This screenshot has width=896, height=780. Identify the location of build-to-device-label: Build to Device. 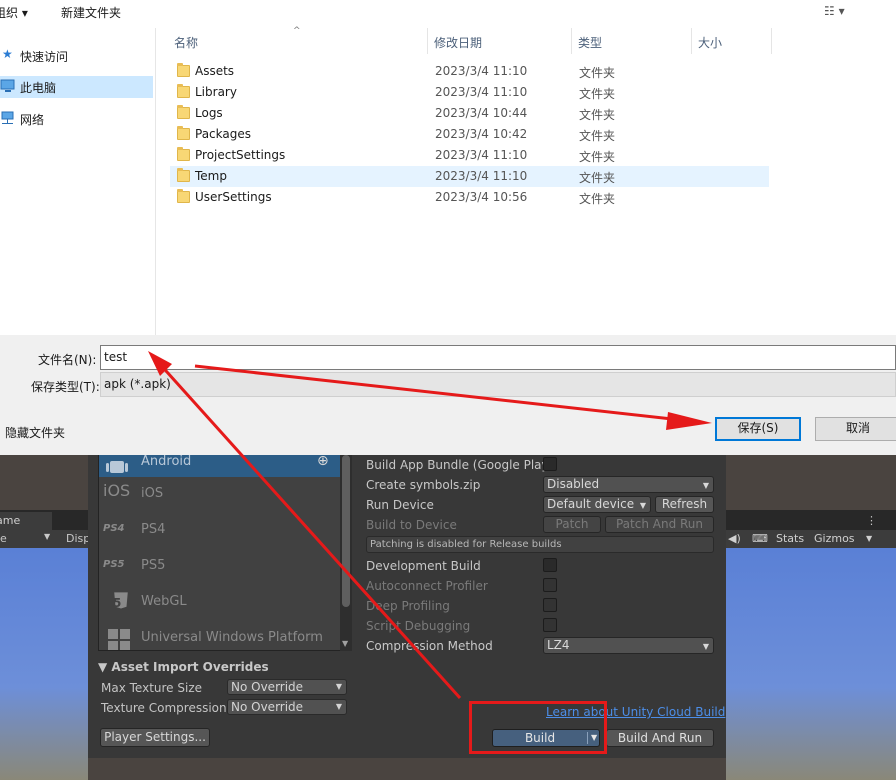
(411, 525).